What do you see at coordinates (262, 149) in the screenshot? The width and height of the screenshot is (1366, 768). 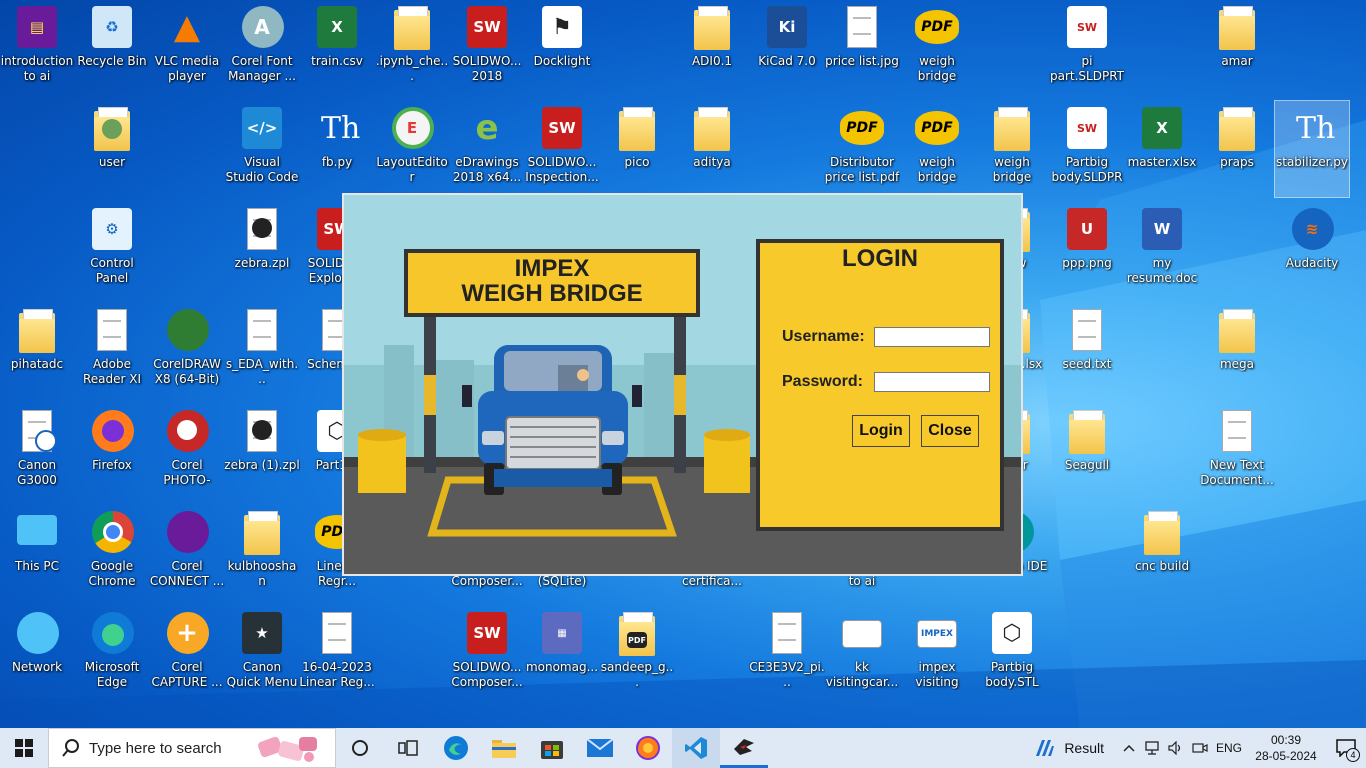 I see `desktop-icon: </> Visual Studio Code` at bounding box center [262, 149].